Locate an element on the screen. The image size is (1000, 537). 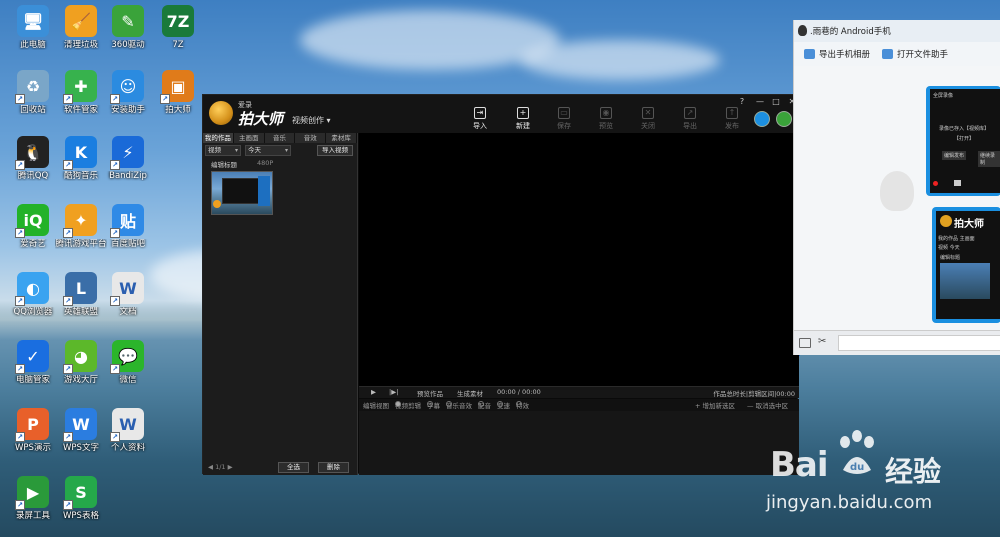
save-icon: ▭ is located at coordinates (564, 113).